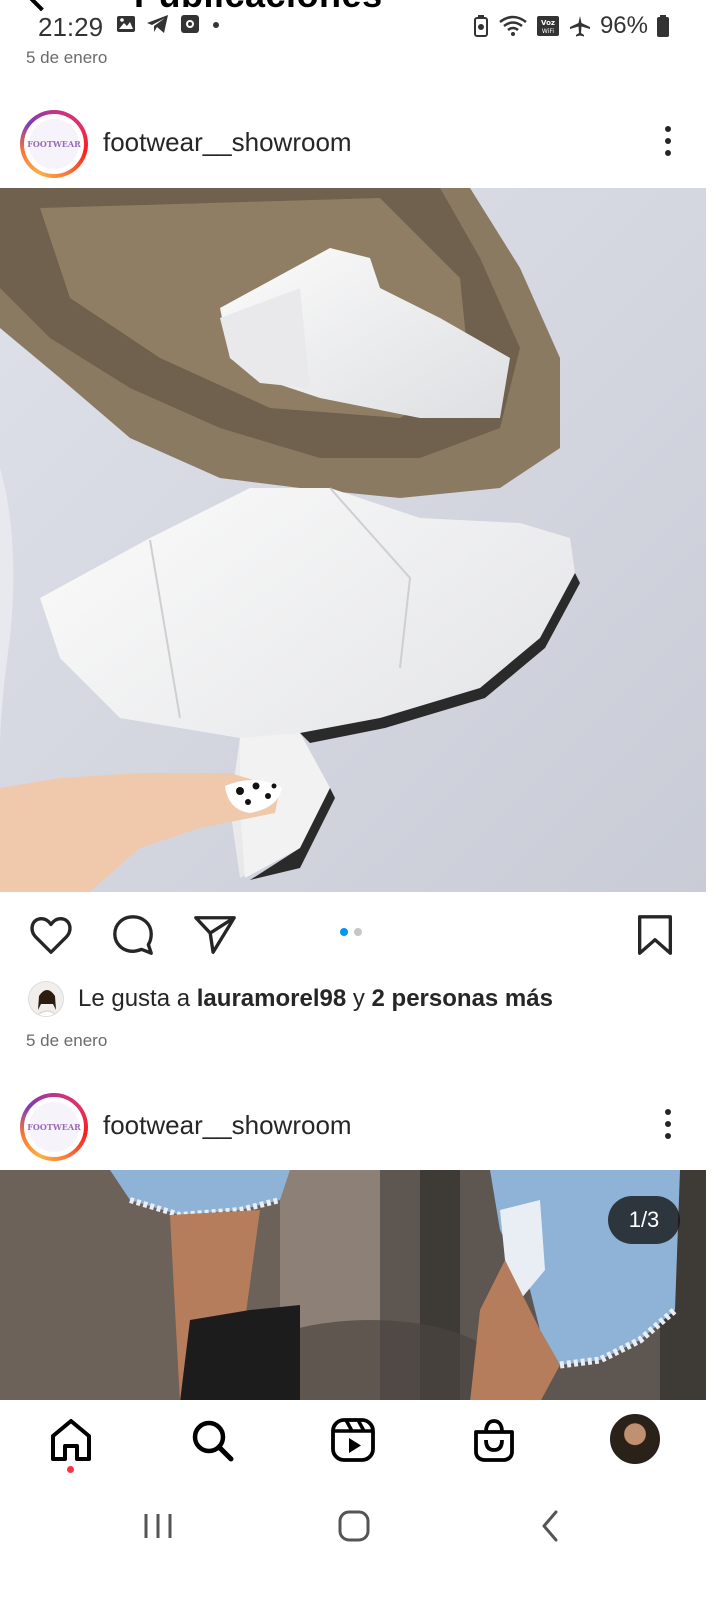 The height and width of the screenshot is (1600, 720). Describe the element at coordinates (41, 6) in the screenshot. I see `back-arrow-icon` at that location.